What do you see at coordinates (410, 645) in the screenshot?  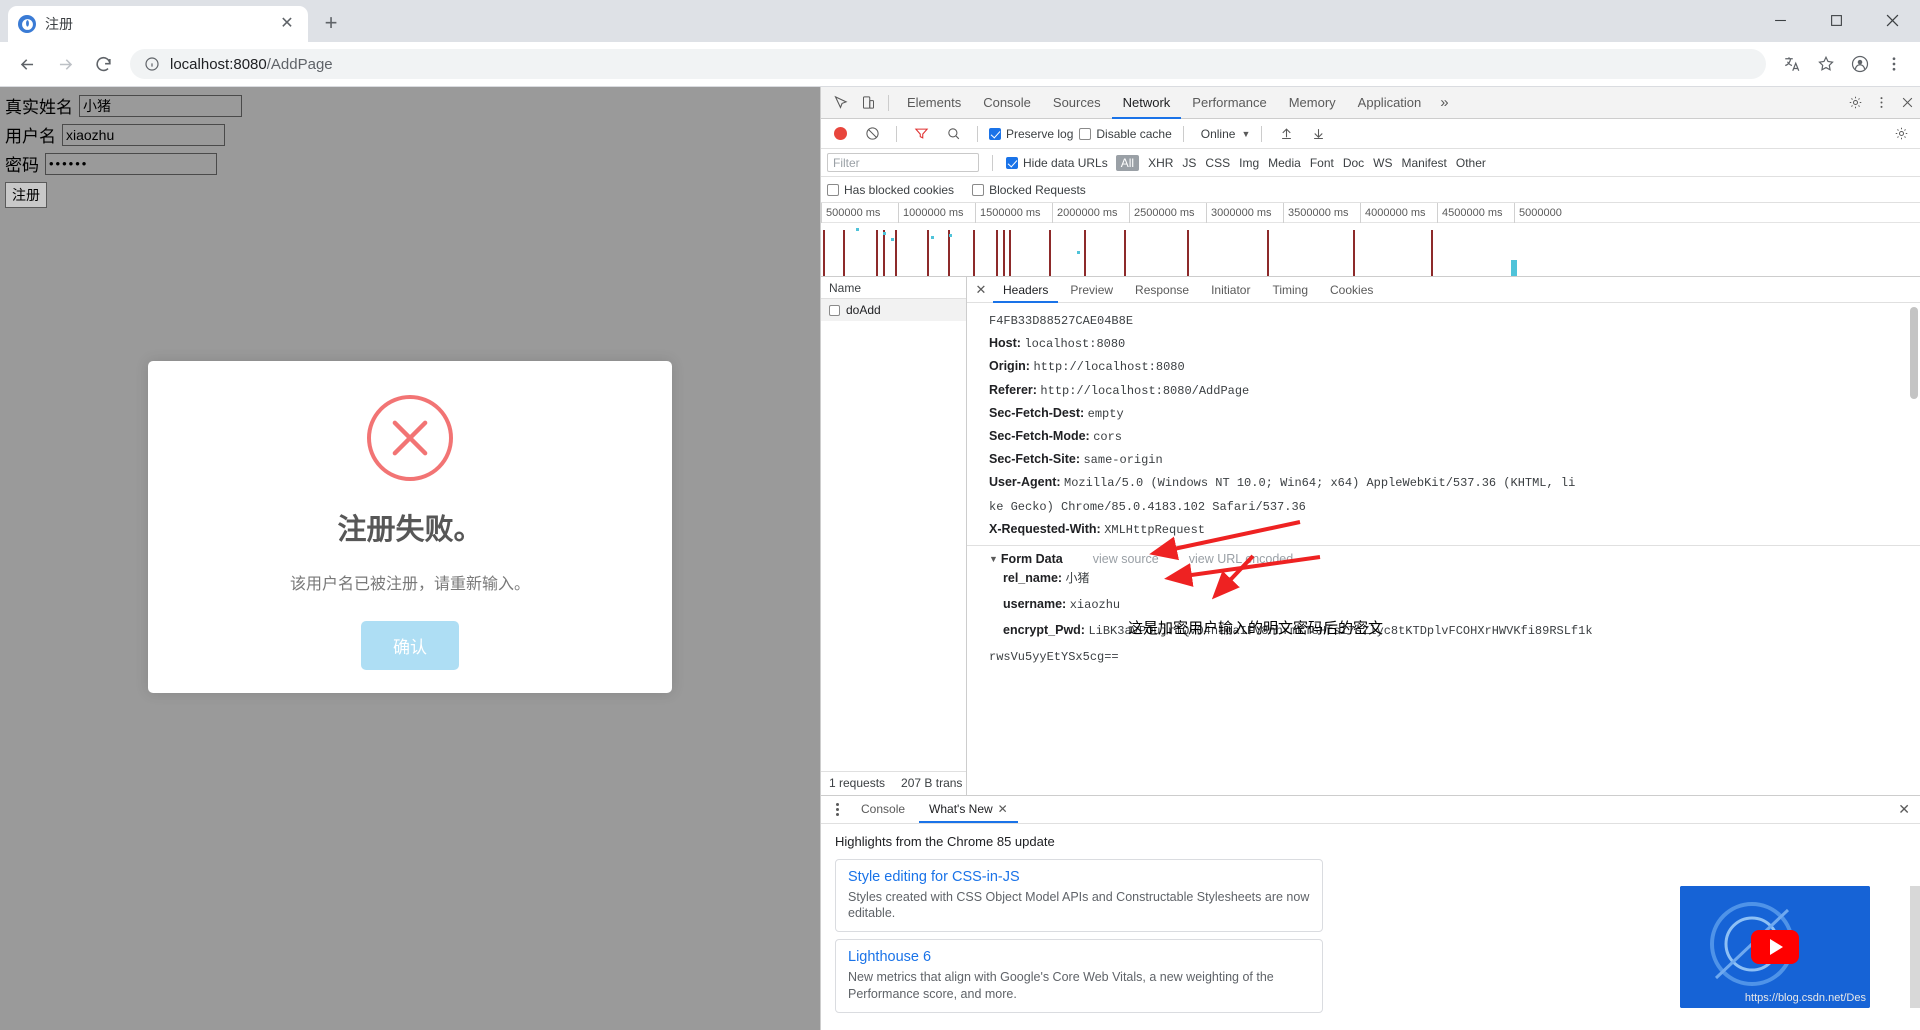 I see `dialog-confirm-button: 确认` at bounding box center [410, 645].